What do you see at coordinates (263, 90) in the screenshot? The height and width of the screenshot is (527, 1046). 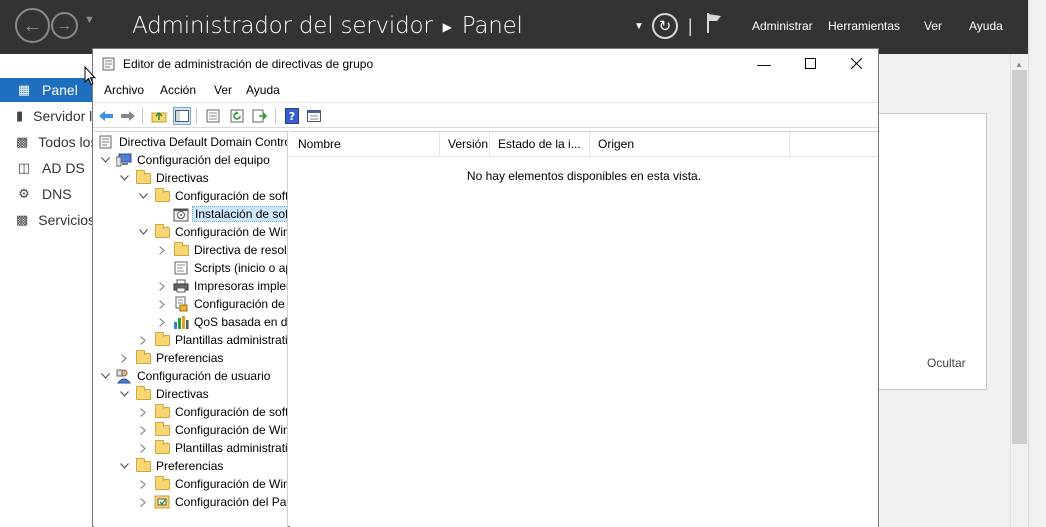 I see `menu-ayuda: Ayuda` at bounding box center [263, 90].